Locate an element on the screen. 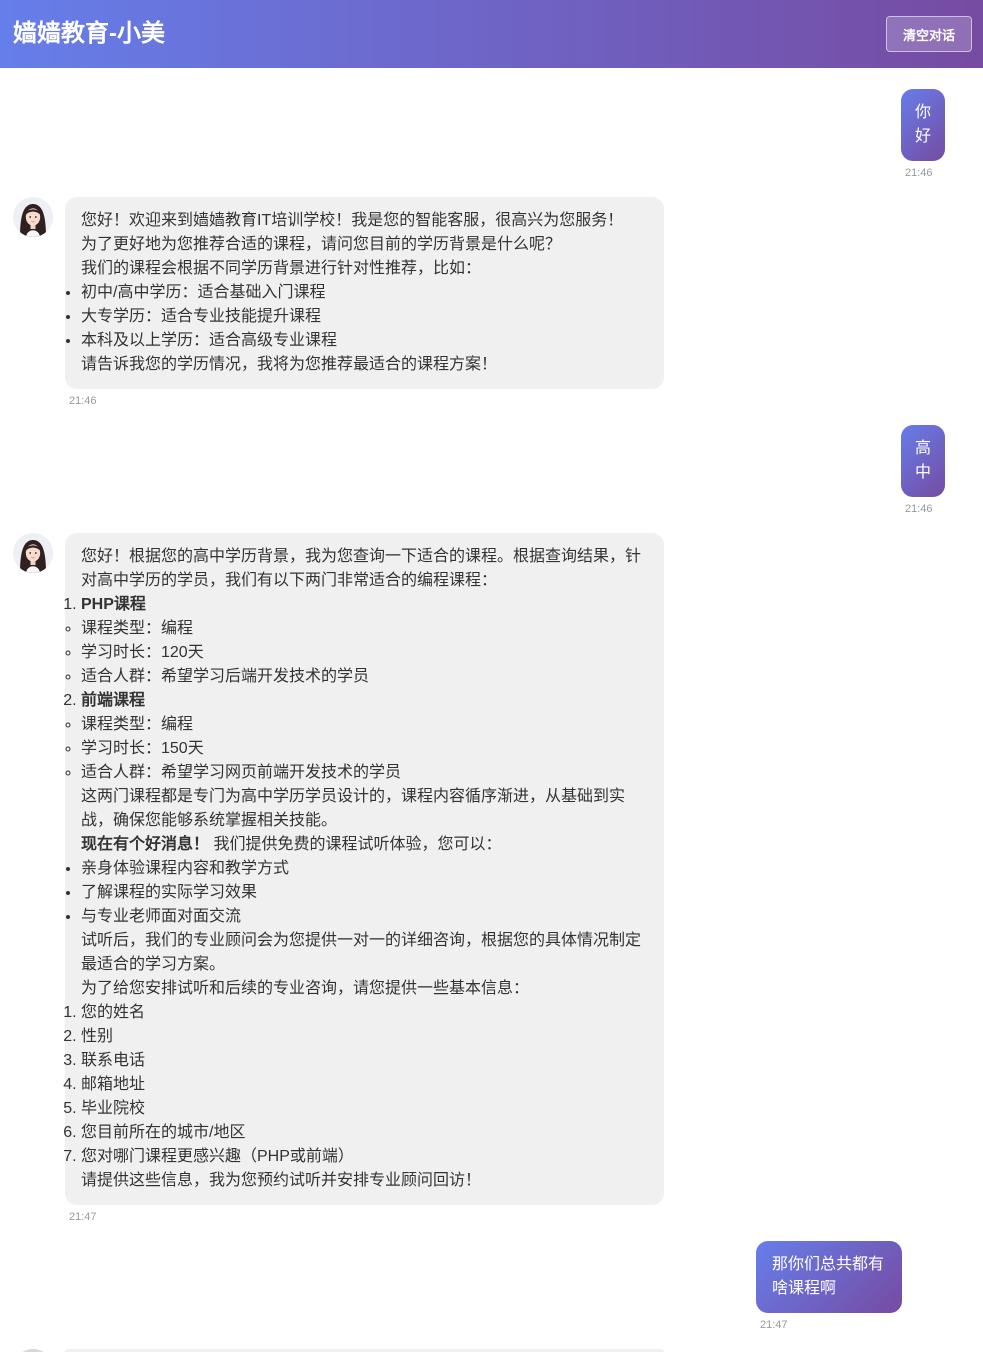 This screenshot has width=983, height=1352. list-item: 邮箱地址 is located at coordinates (364, 1085).